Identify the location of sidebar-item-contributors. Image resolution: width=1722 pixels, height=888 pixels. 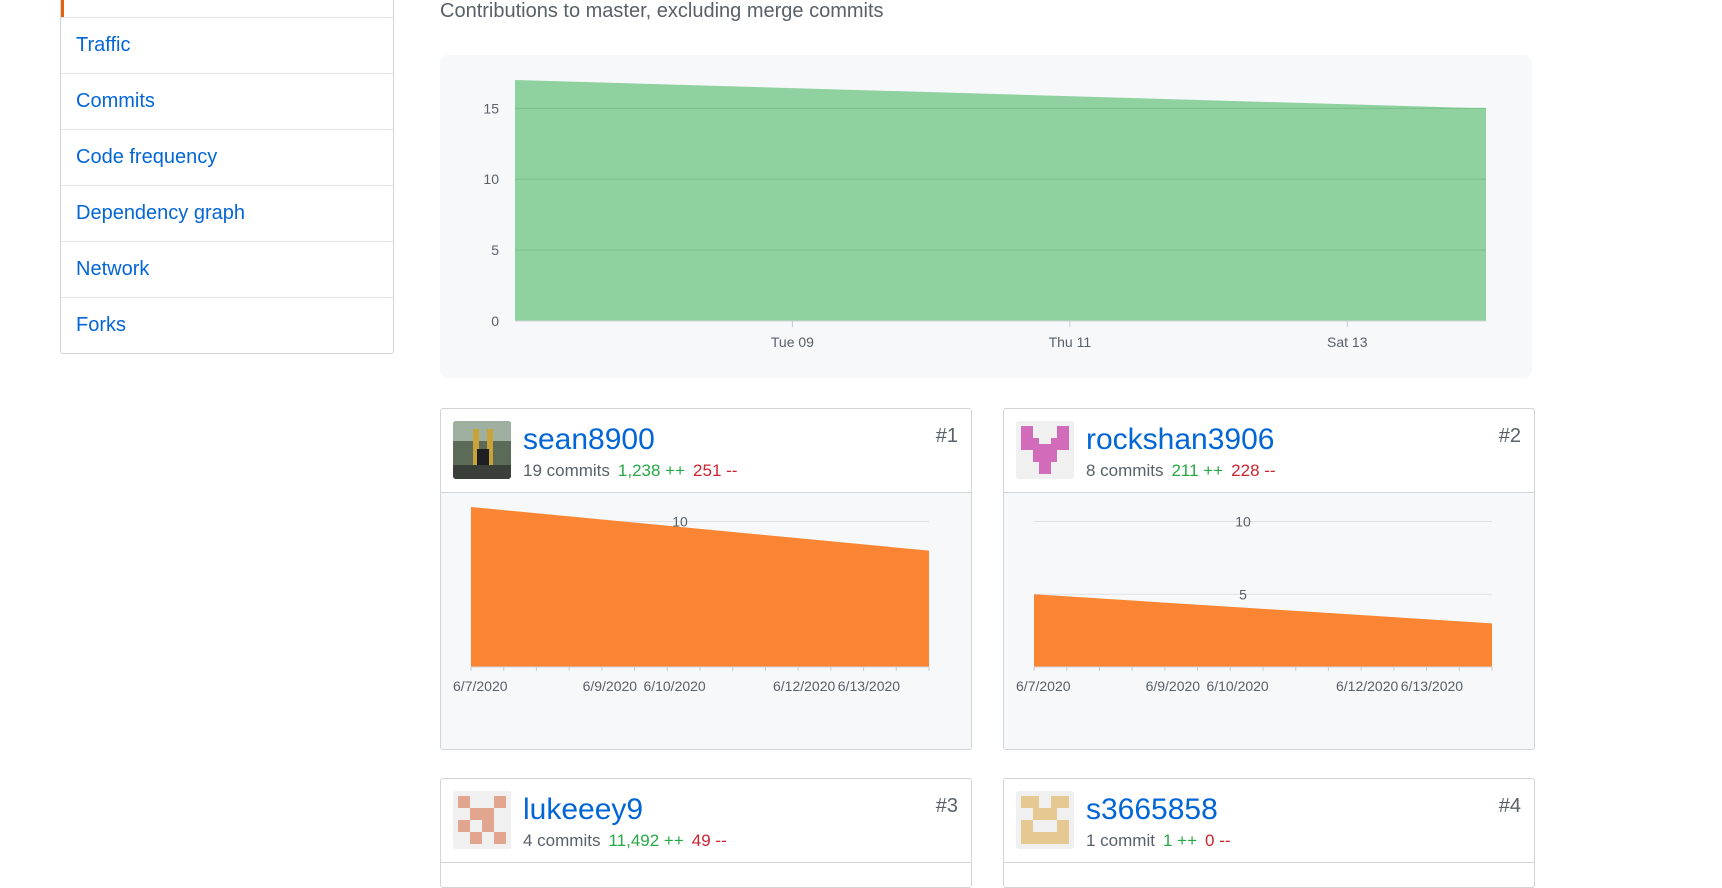
(227, 8).